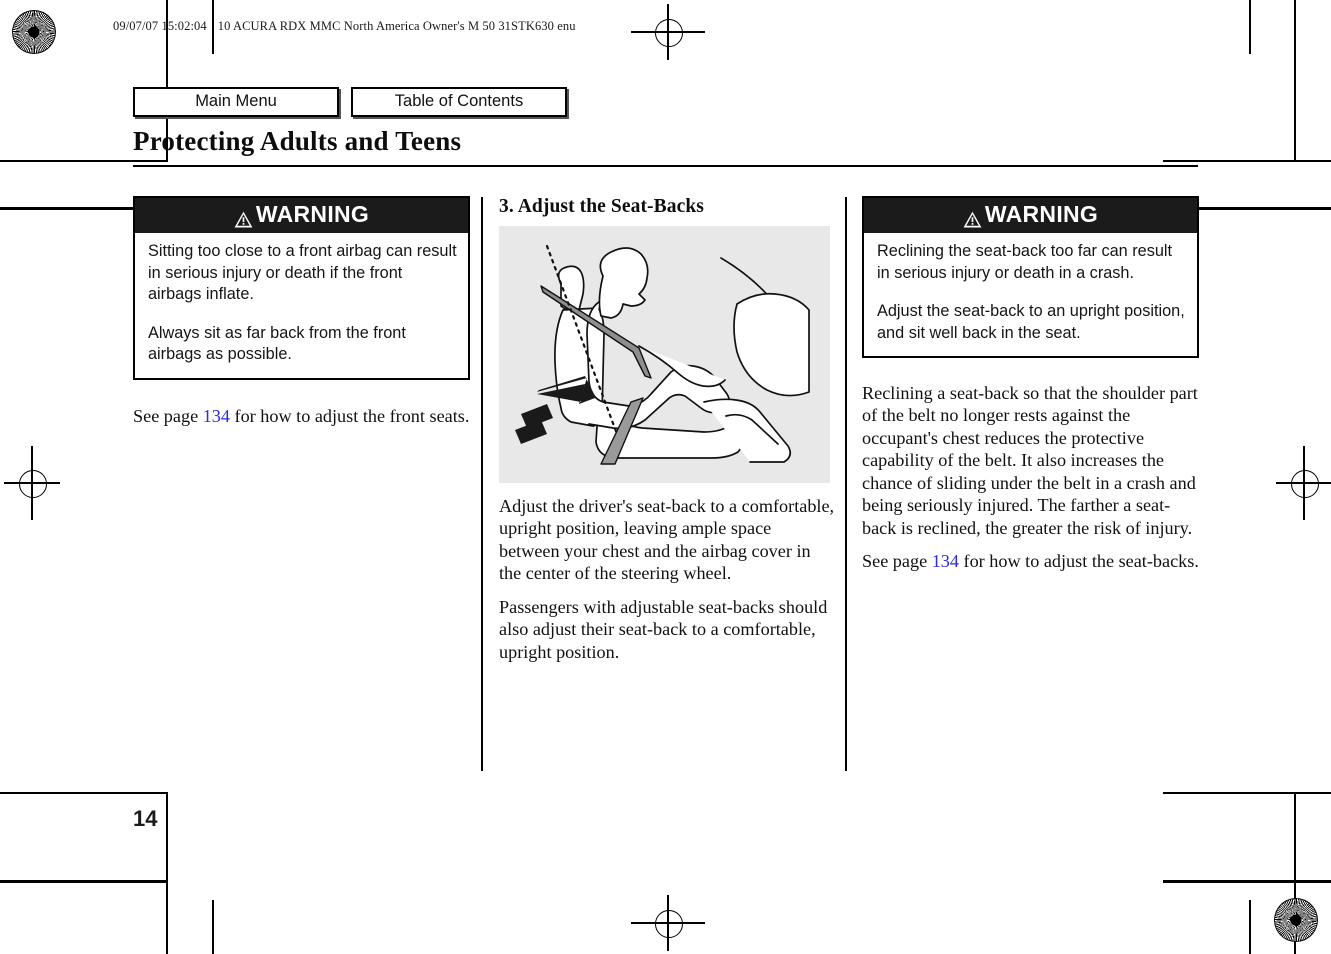 The width and height of the screenshot is (1331, 954). I want to click on trim-mark-bottom-right-v-outer, so click(1250, 927).